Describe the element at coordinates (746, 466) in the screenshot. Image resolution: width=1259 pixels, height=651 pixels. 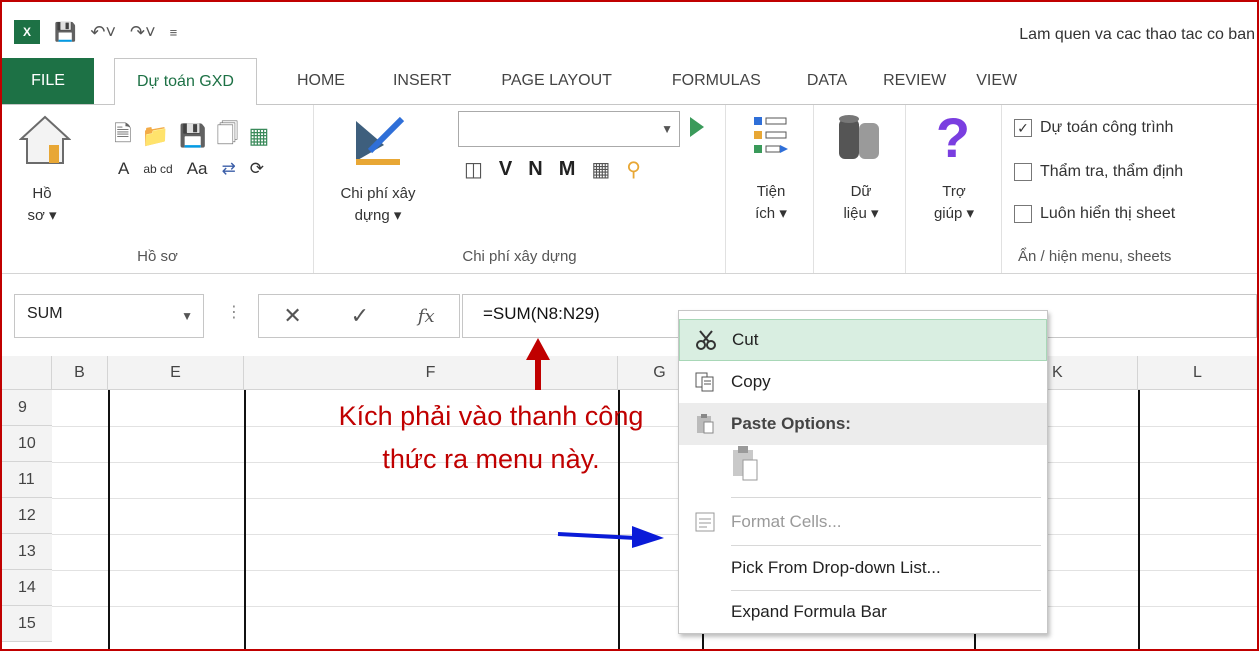
I see `paste-clipboard-icon` at that location.